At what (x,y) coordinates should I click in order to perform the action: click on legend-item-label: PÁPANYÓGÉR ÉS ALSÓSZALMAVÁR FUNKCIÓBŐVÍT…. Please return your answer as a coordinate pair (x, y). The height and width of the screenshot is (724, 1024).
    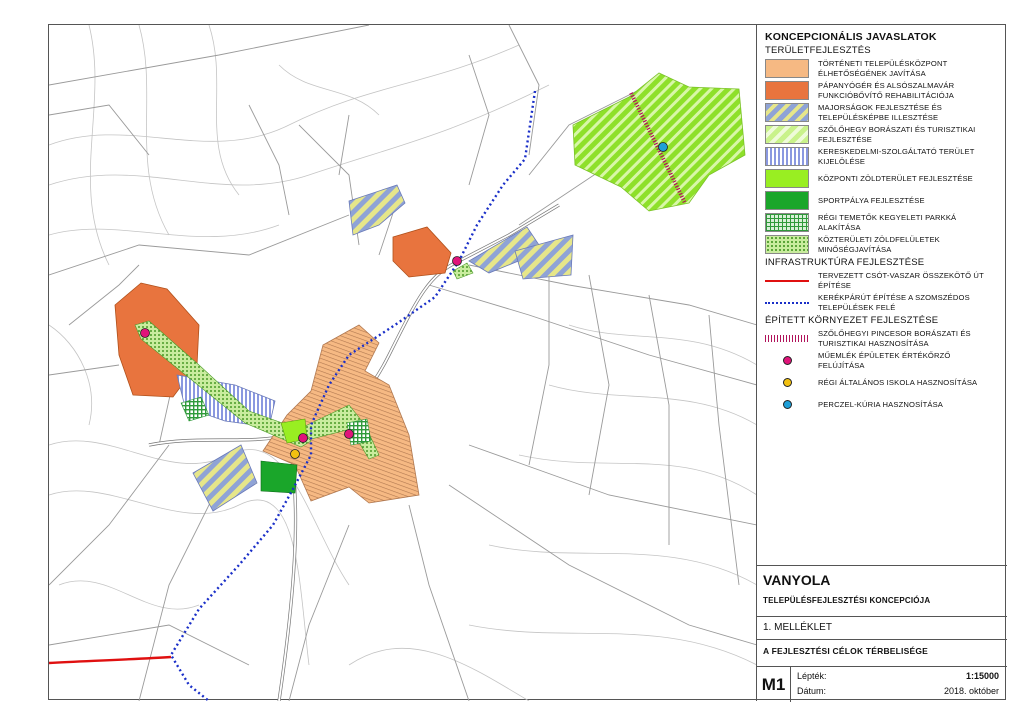
    Looking at the image, I should click on (886, 90).